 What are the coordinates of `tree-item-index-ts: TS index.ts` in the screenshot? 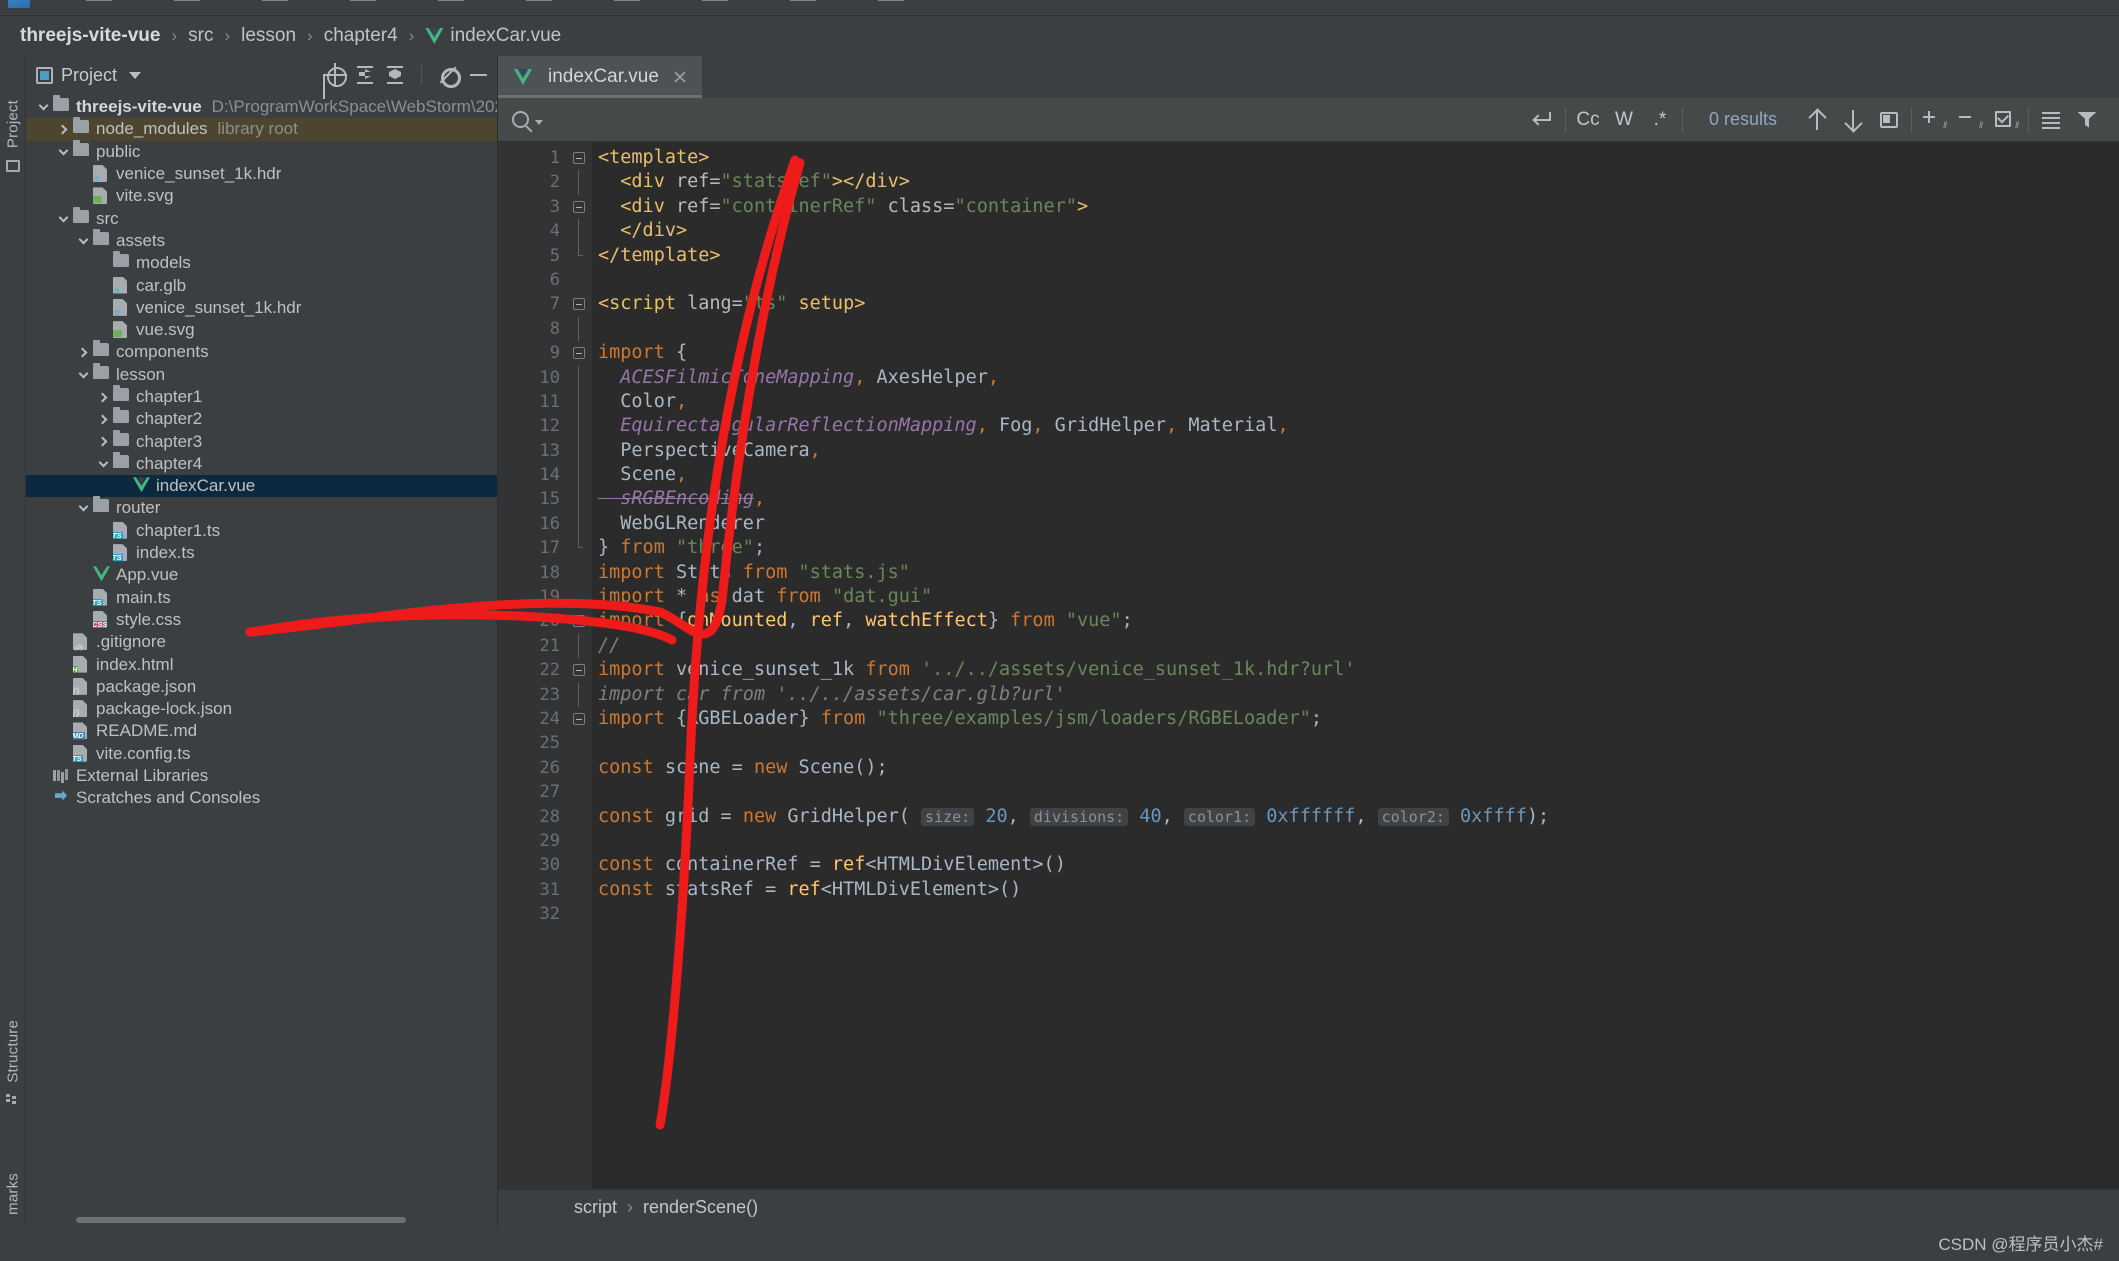 It's located at (261, 553).